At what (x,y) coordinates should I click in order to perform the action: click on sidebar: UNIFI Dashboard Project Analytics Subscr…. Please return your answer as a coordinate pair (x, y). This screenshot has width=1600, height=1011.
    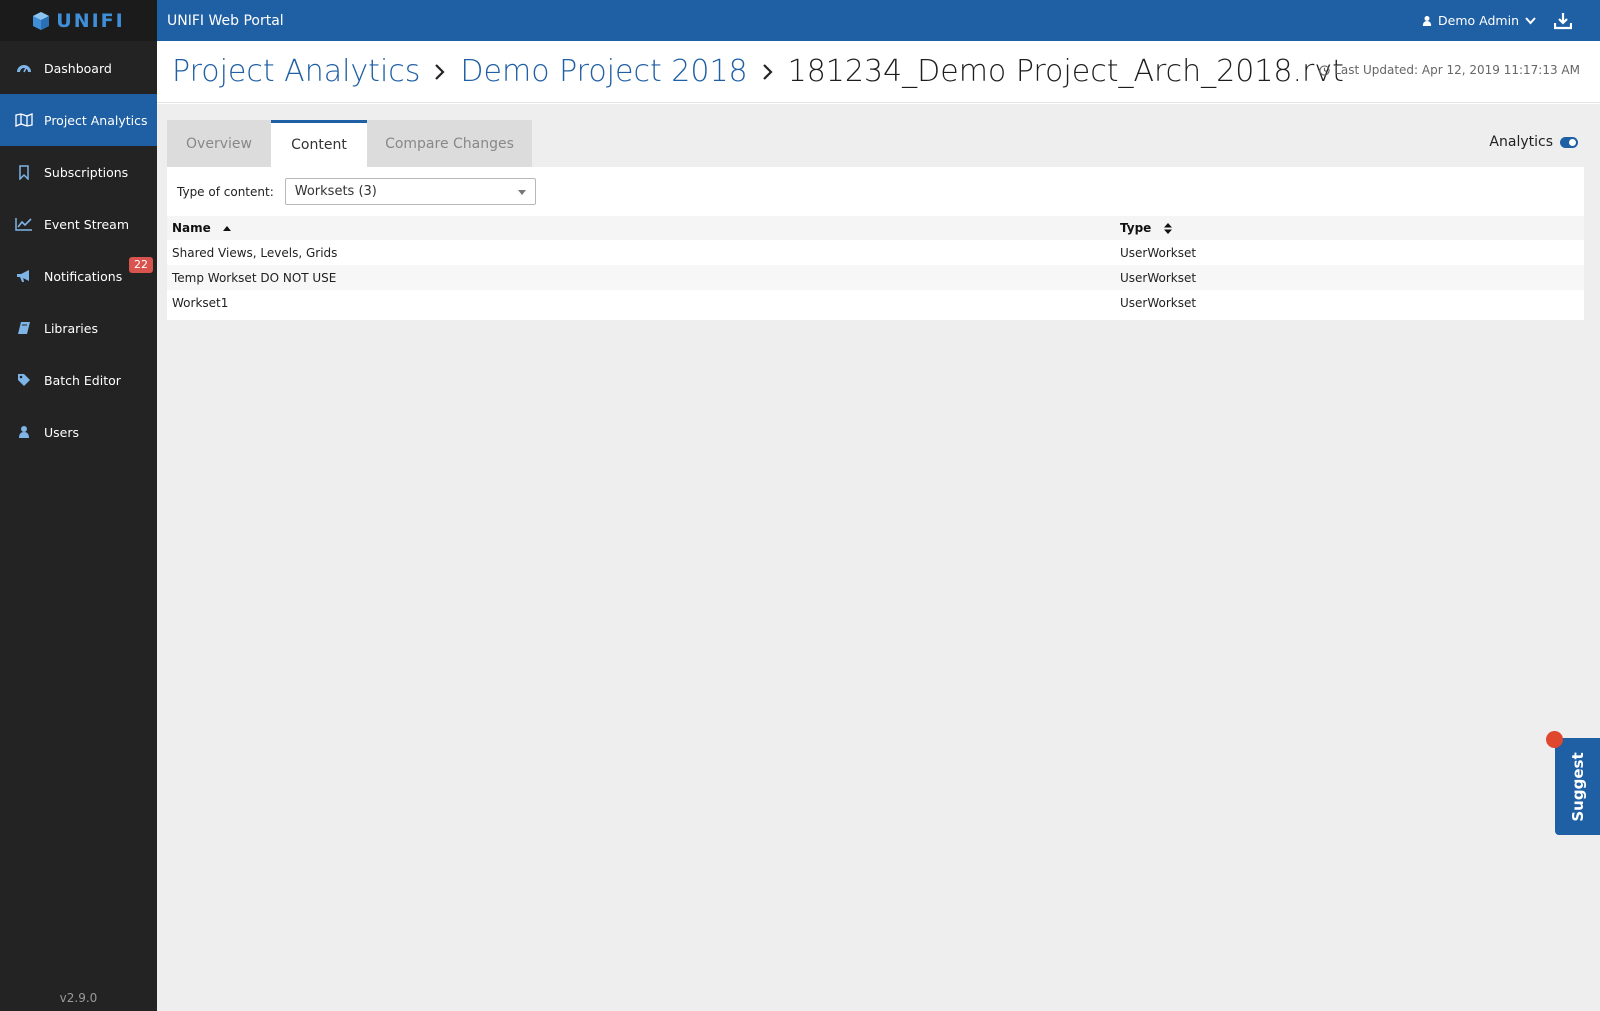
    Looking at the image, I should click on (78, 505).